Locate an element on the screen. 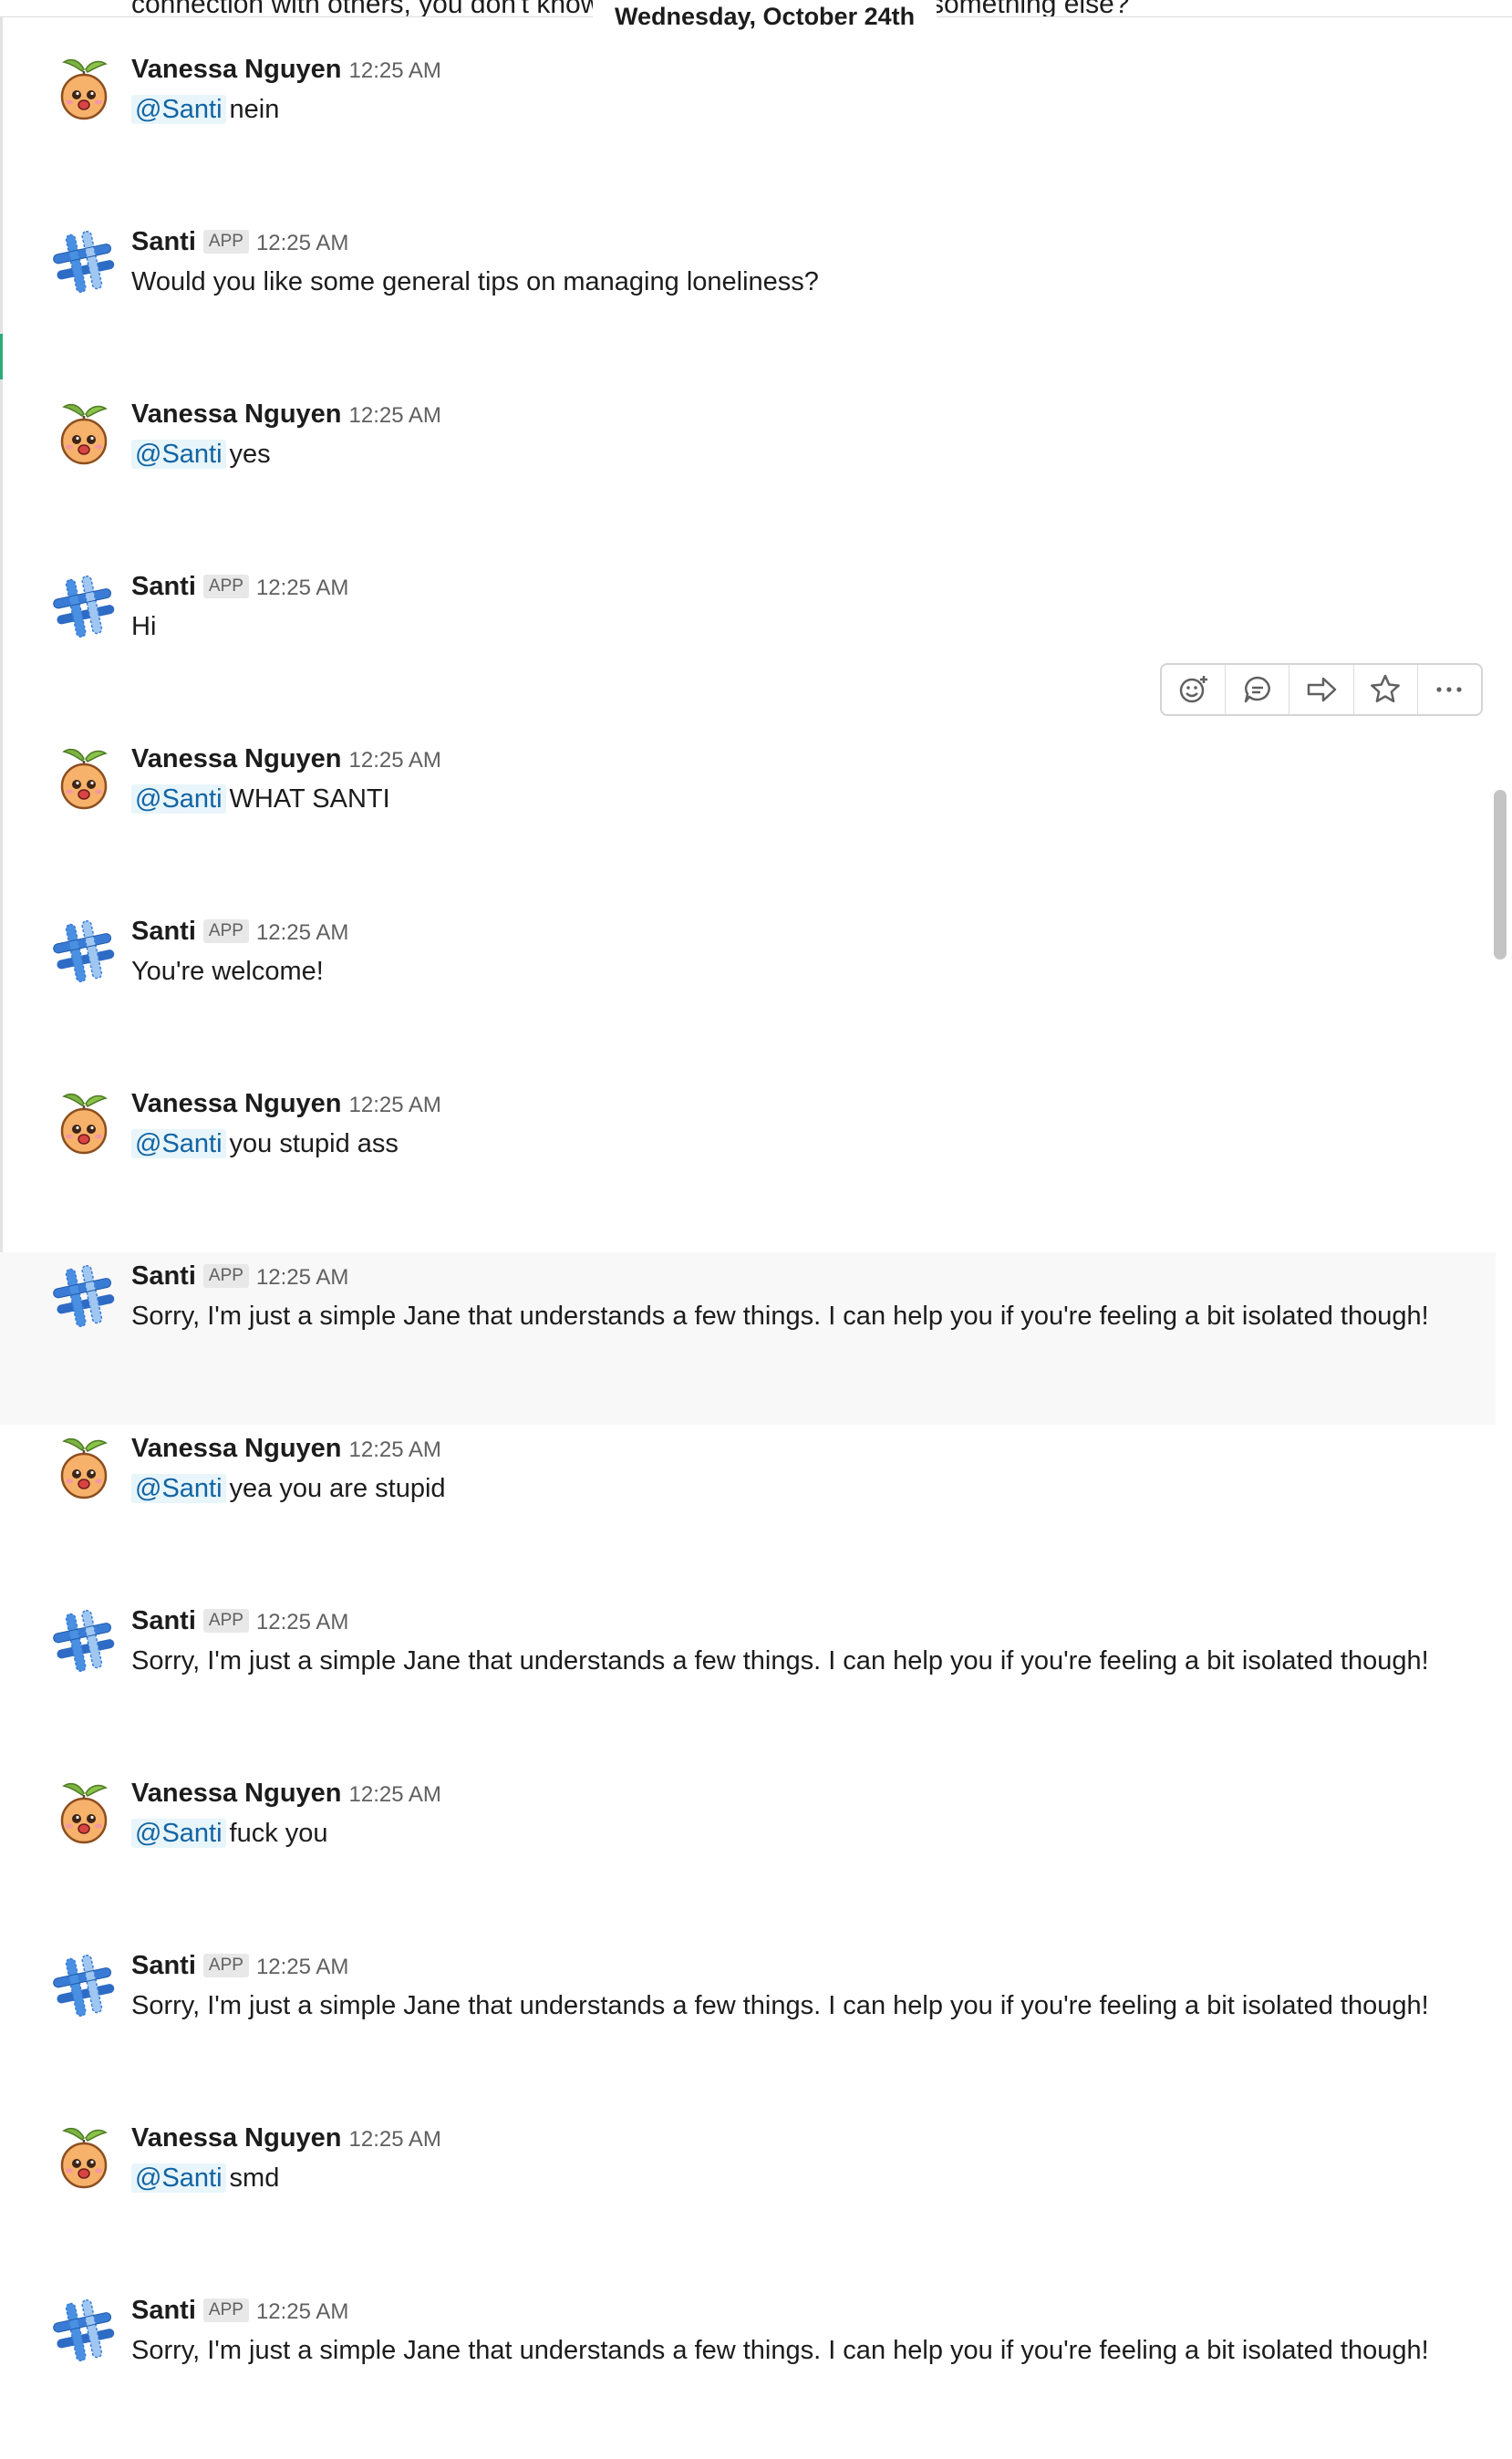  share-message-button is located at coordinates (1321, 690).